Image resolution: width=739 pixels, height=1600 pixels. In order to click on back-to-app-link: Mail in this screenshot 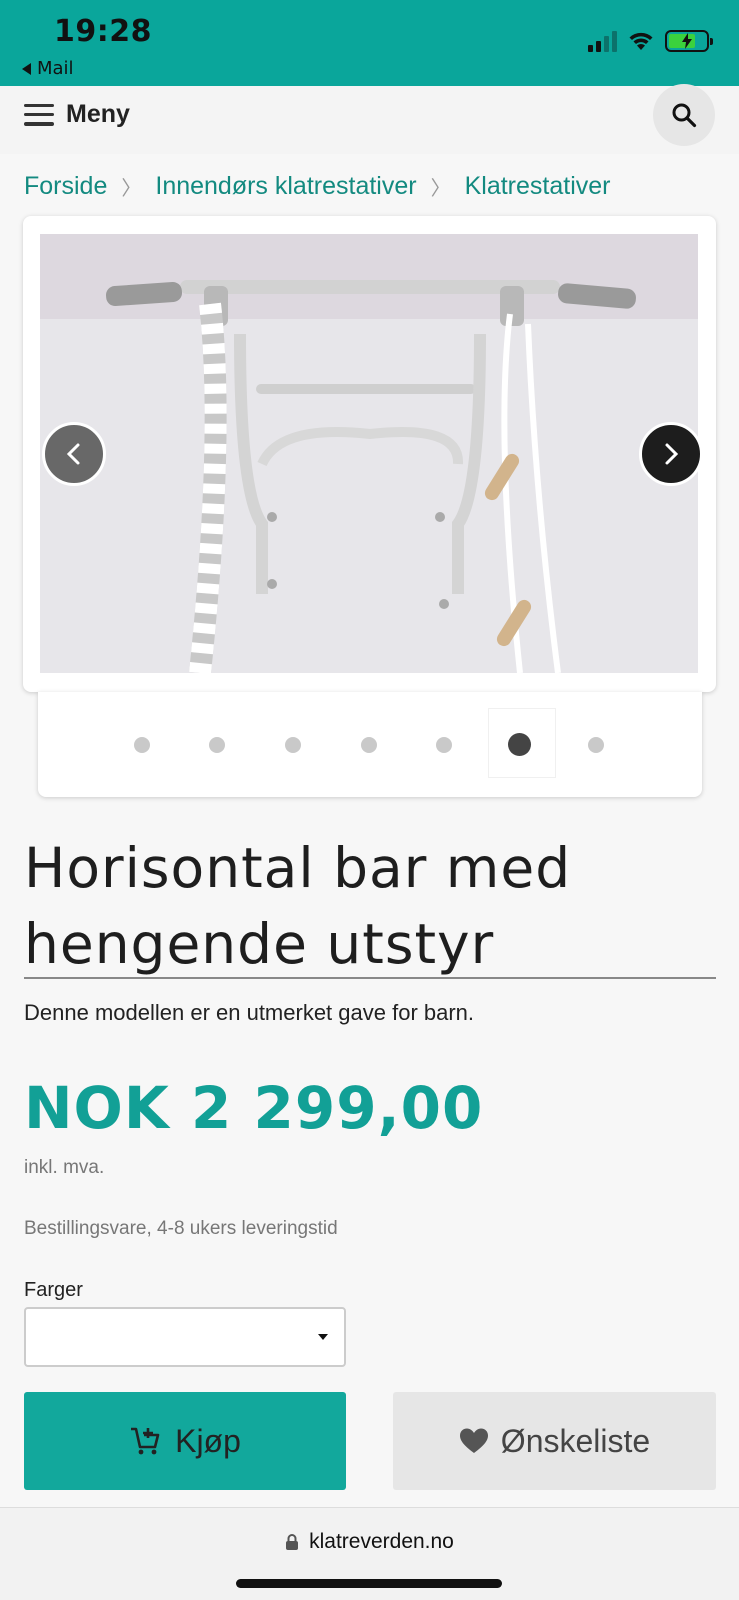, I will do `click(48, 68)`.